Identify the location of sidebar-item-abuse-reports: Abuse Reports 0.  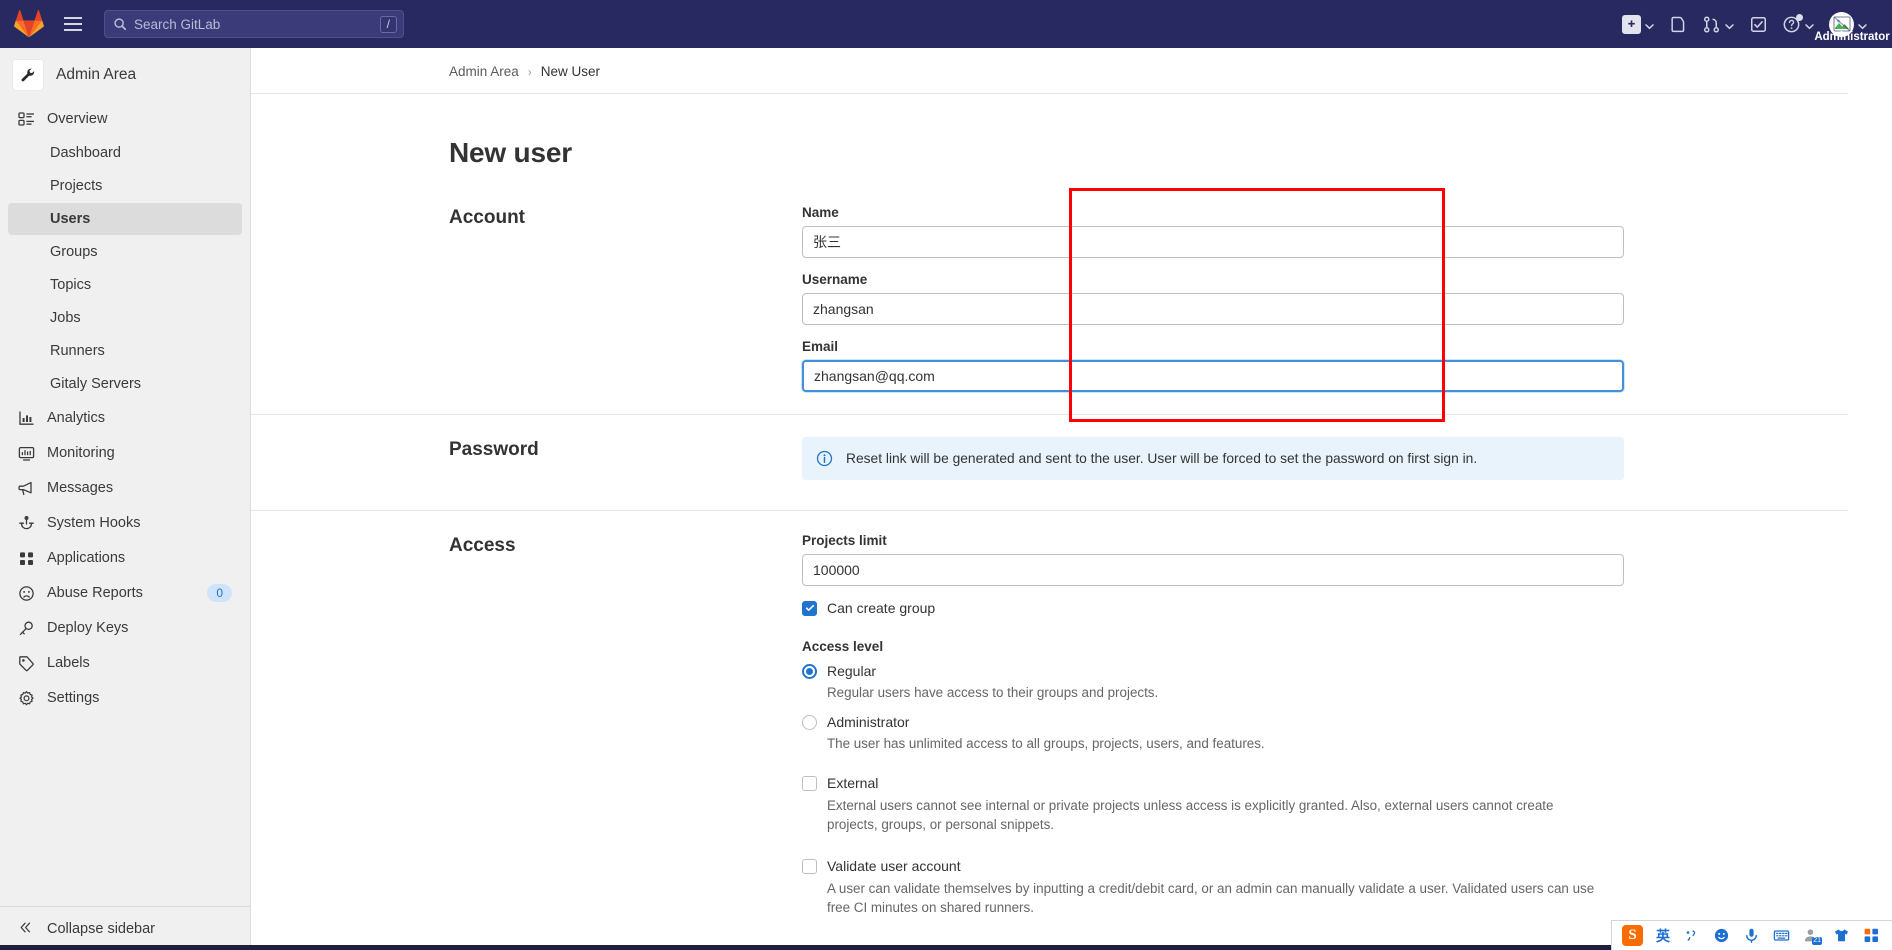
(125, 593).